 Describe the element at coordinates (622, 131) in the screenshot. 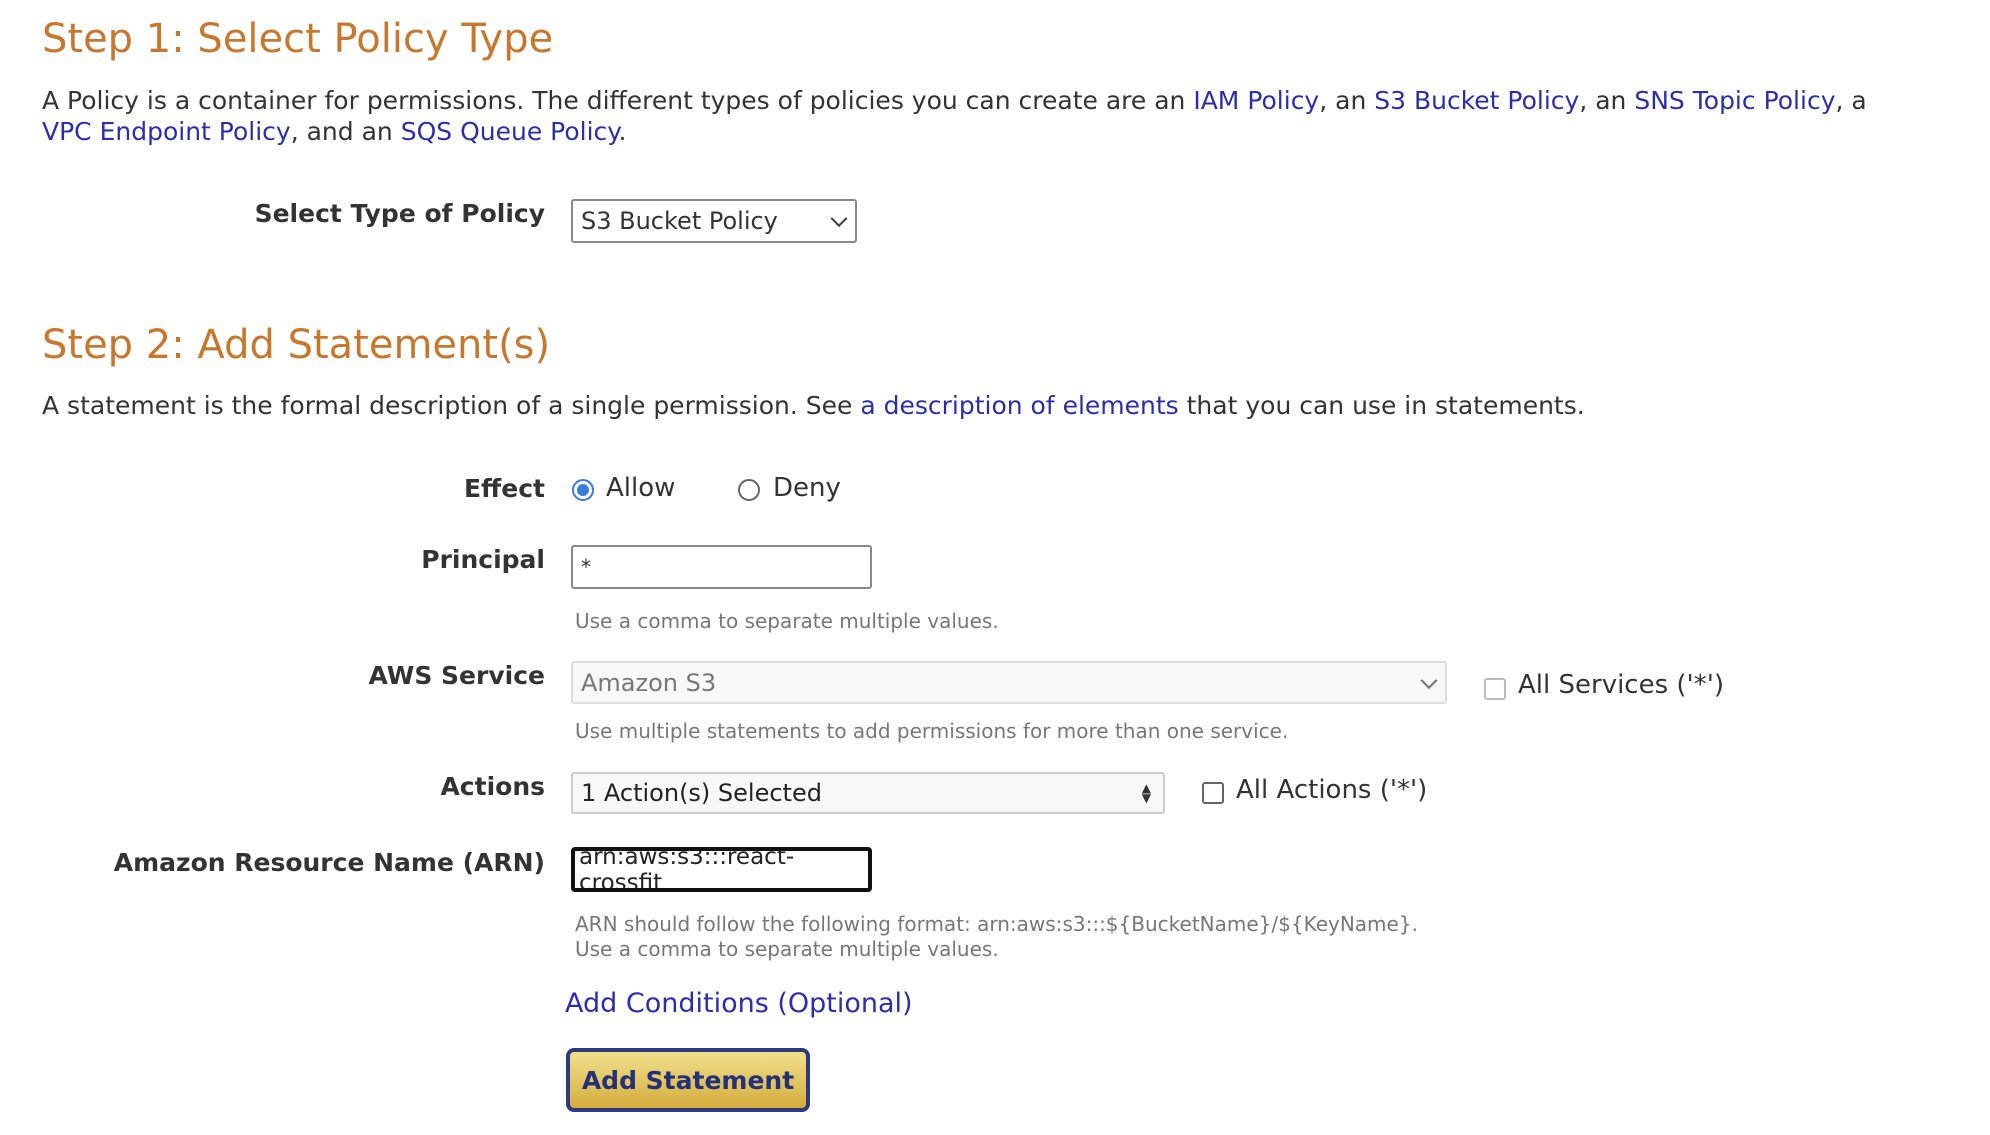

I see `desc-text: .` at that location.